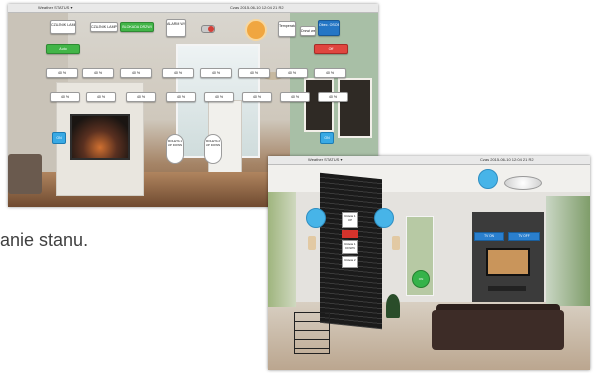  Describe the element at coordinates (507, 288) in the screenshot. I see `tv-stand` at that location.